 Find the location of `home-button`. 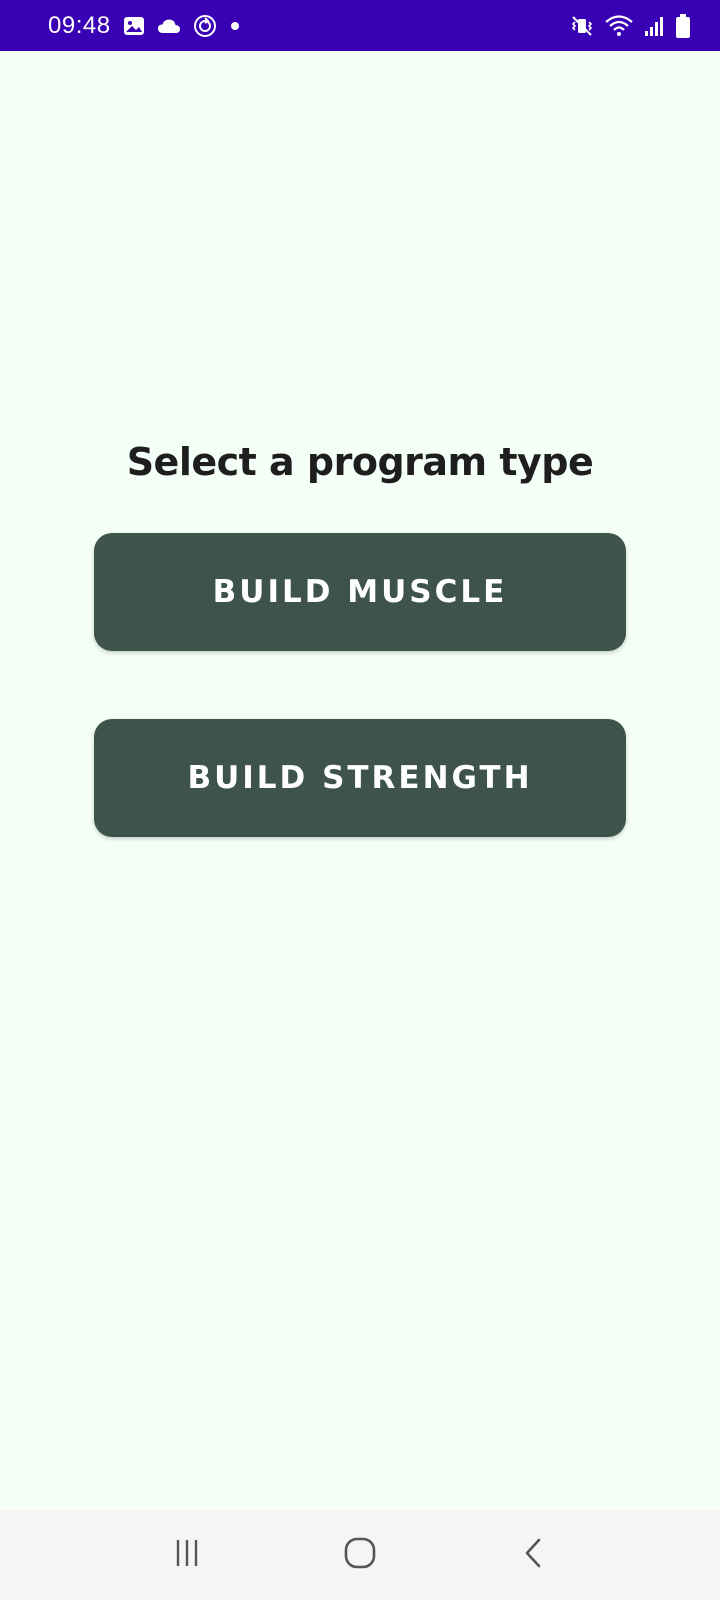

home-button is located at coordinates (360, 1555).